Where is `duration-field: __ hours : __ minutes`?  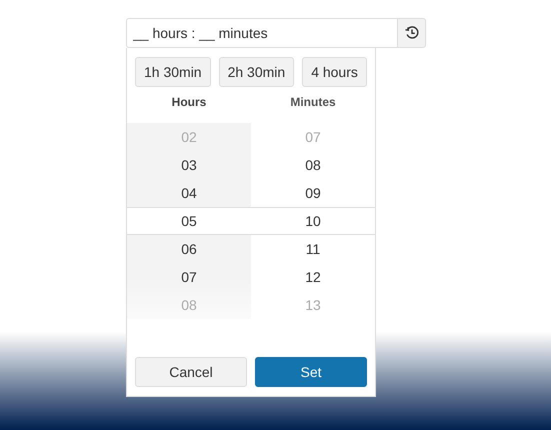 duration-field: __ hours : __ minutes is located at coordinates (261, 33).